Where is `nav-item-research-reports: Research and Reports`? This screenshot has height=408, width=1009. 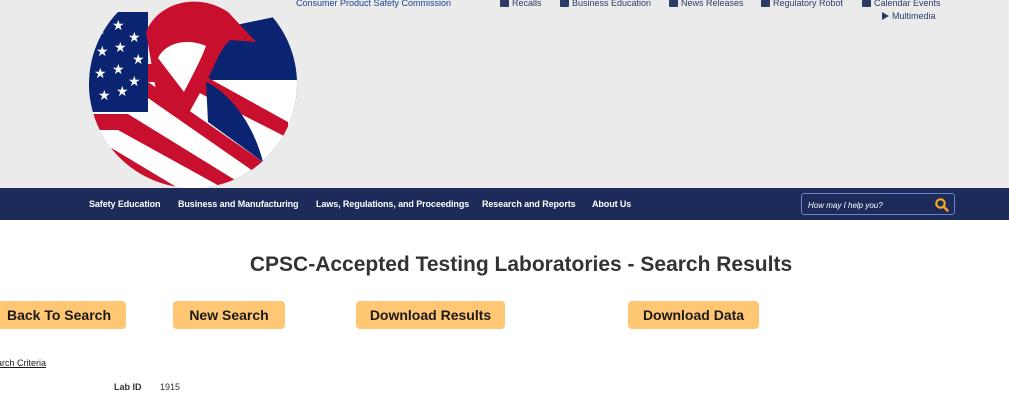 nav-item-research-reports: Research and Reports is located at coordinates (529, 204).